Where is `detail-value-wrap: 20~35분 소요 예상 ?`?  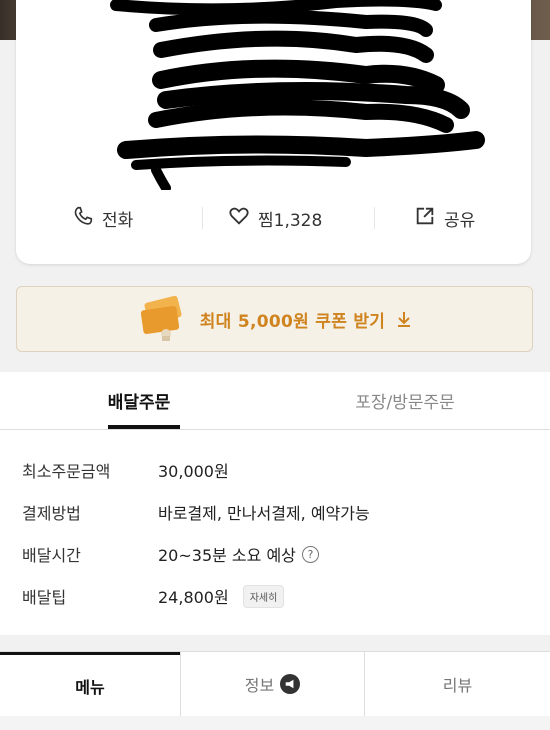
detail-value-wrap: 20~35분 소요 예상 ? is located at coordinates (238, 554).